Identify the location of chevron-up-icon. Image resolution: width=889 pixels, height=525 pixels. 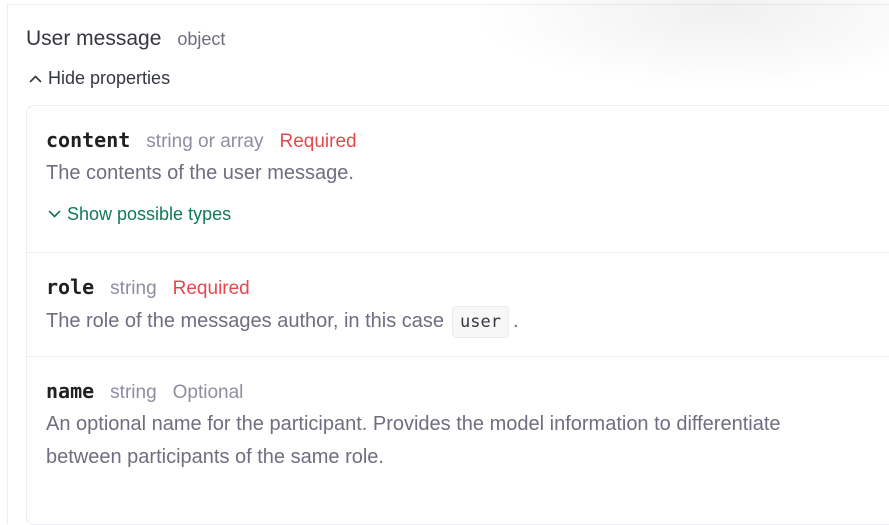
(35, 79).